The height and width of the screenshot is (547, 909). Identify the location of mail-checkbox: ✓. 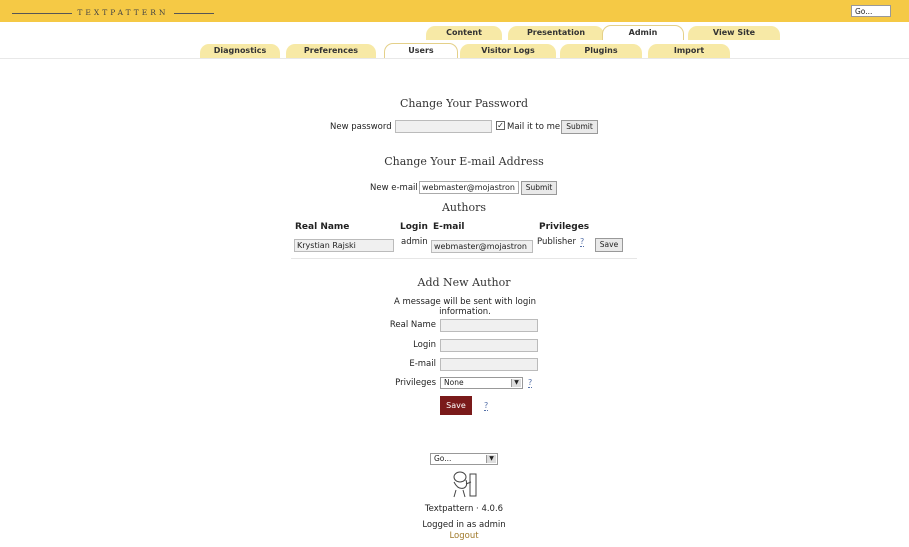
(500, 125).